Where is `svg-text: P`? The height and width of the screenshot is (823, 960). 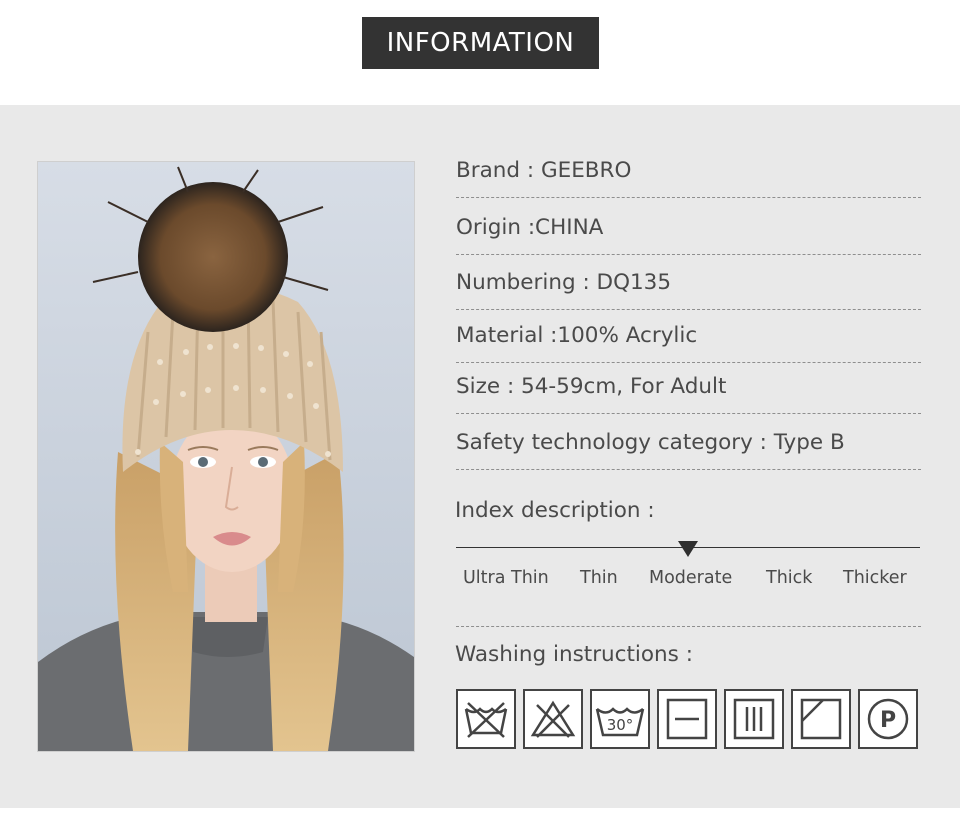
svg-text: P is located at coordinates (888, 720).